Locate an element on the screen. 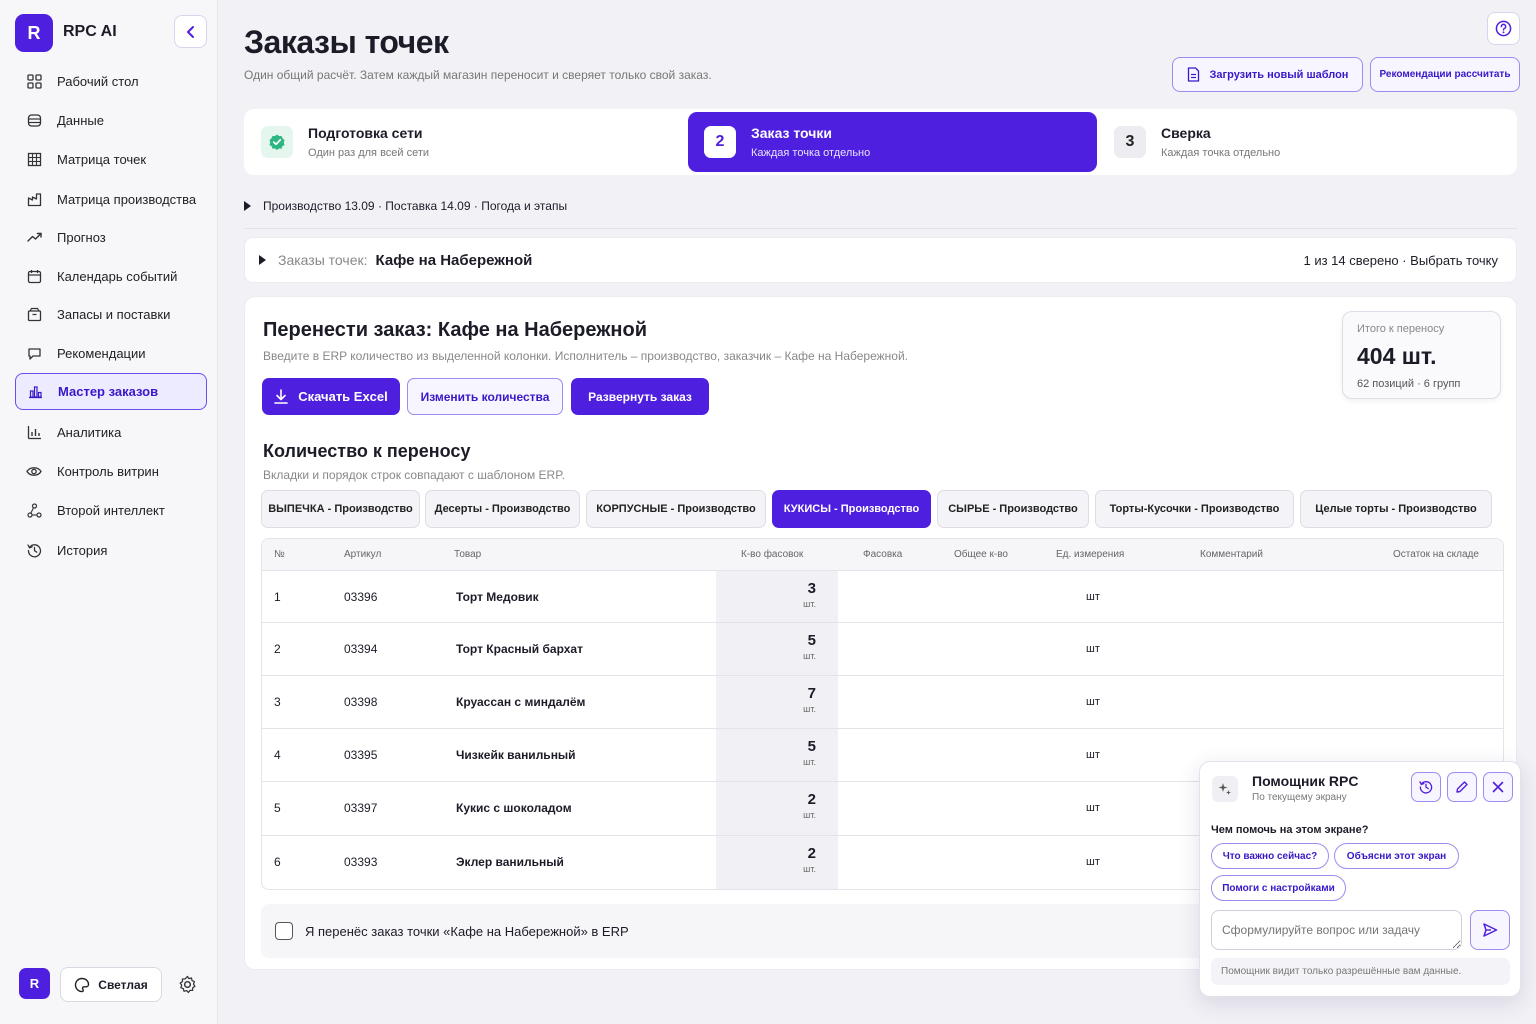 This screenshot has width=1536, height=1024. chip-explain-screen: Объясни этот экран is located at coordinates (1396, 856).